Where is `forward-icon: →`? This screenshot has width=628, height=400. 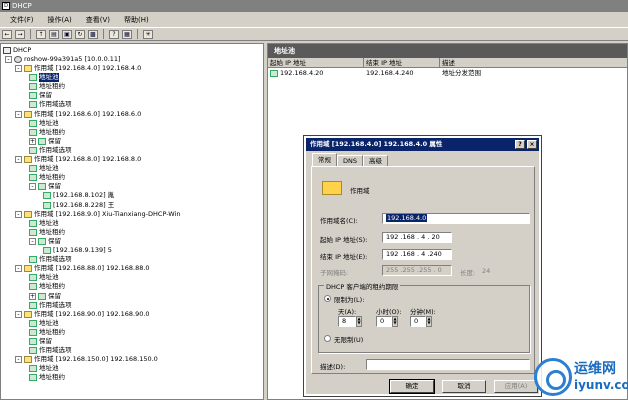
forward-icon: → is located at coordinates (20, 34).